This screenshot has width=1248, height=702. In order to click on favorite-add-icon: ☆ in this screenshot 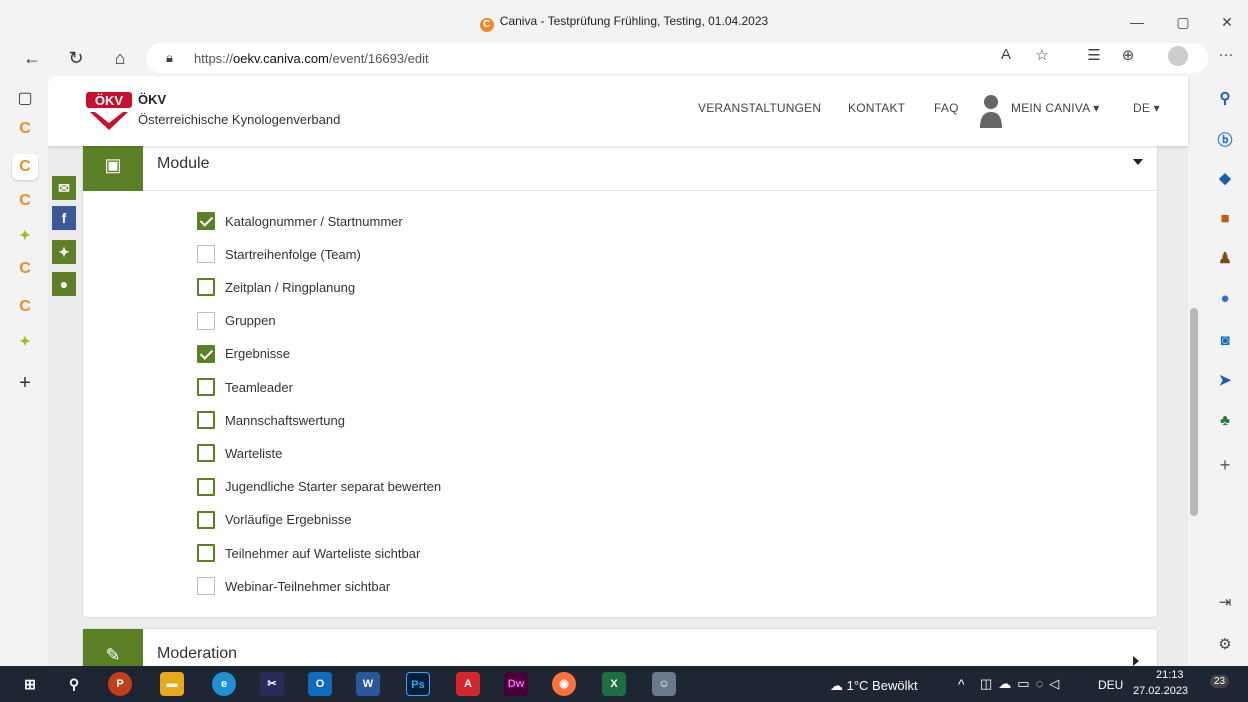, I will do `click(1042, 55)`.